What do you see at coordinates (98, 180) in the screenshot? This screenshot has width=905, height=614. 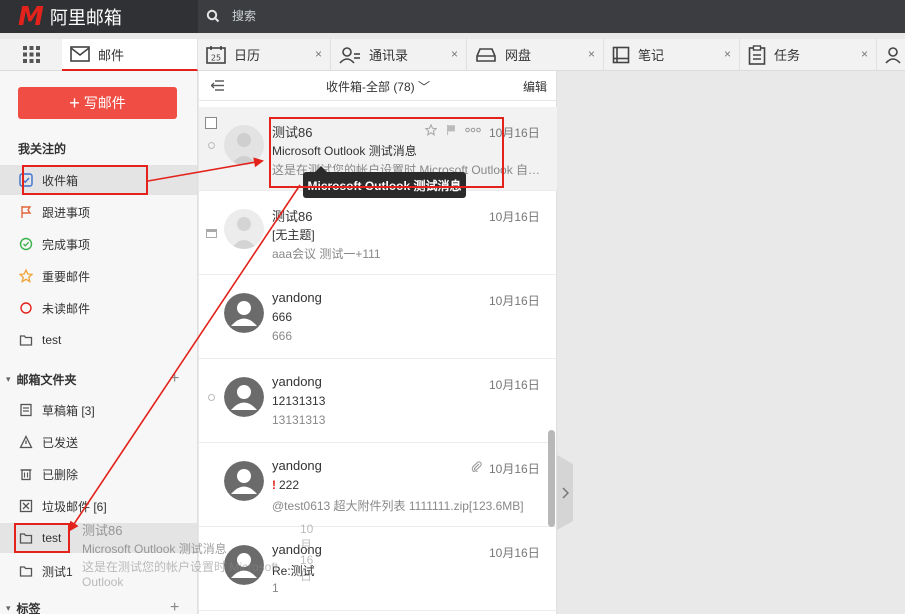 I see `sidebar-item-inbox: 收件箱` at bounding box center [98, 180].